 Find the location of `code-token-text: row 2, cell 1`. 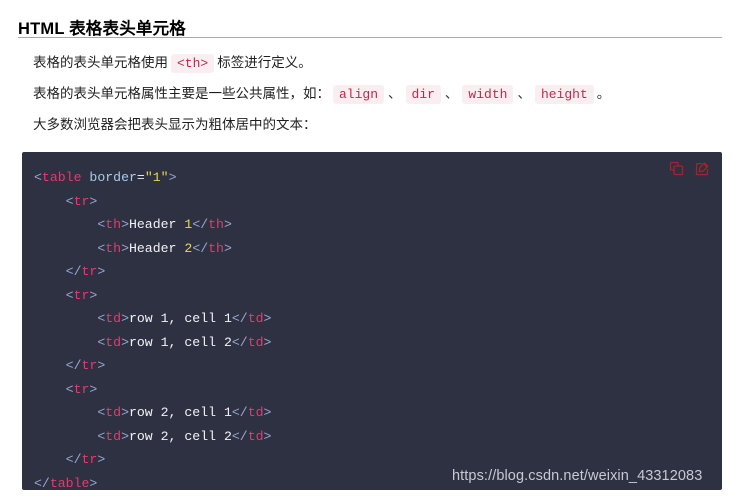

code-token-text: row 2, cell 1 is located at coordinates (180, 412).